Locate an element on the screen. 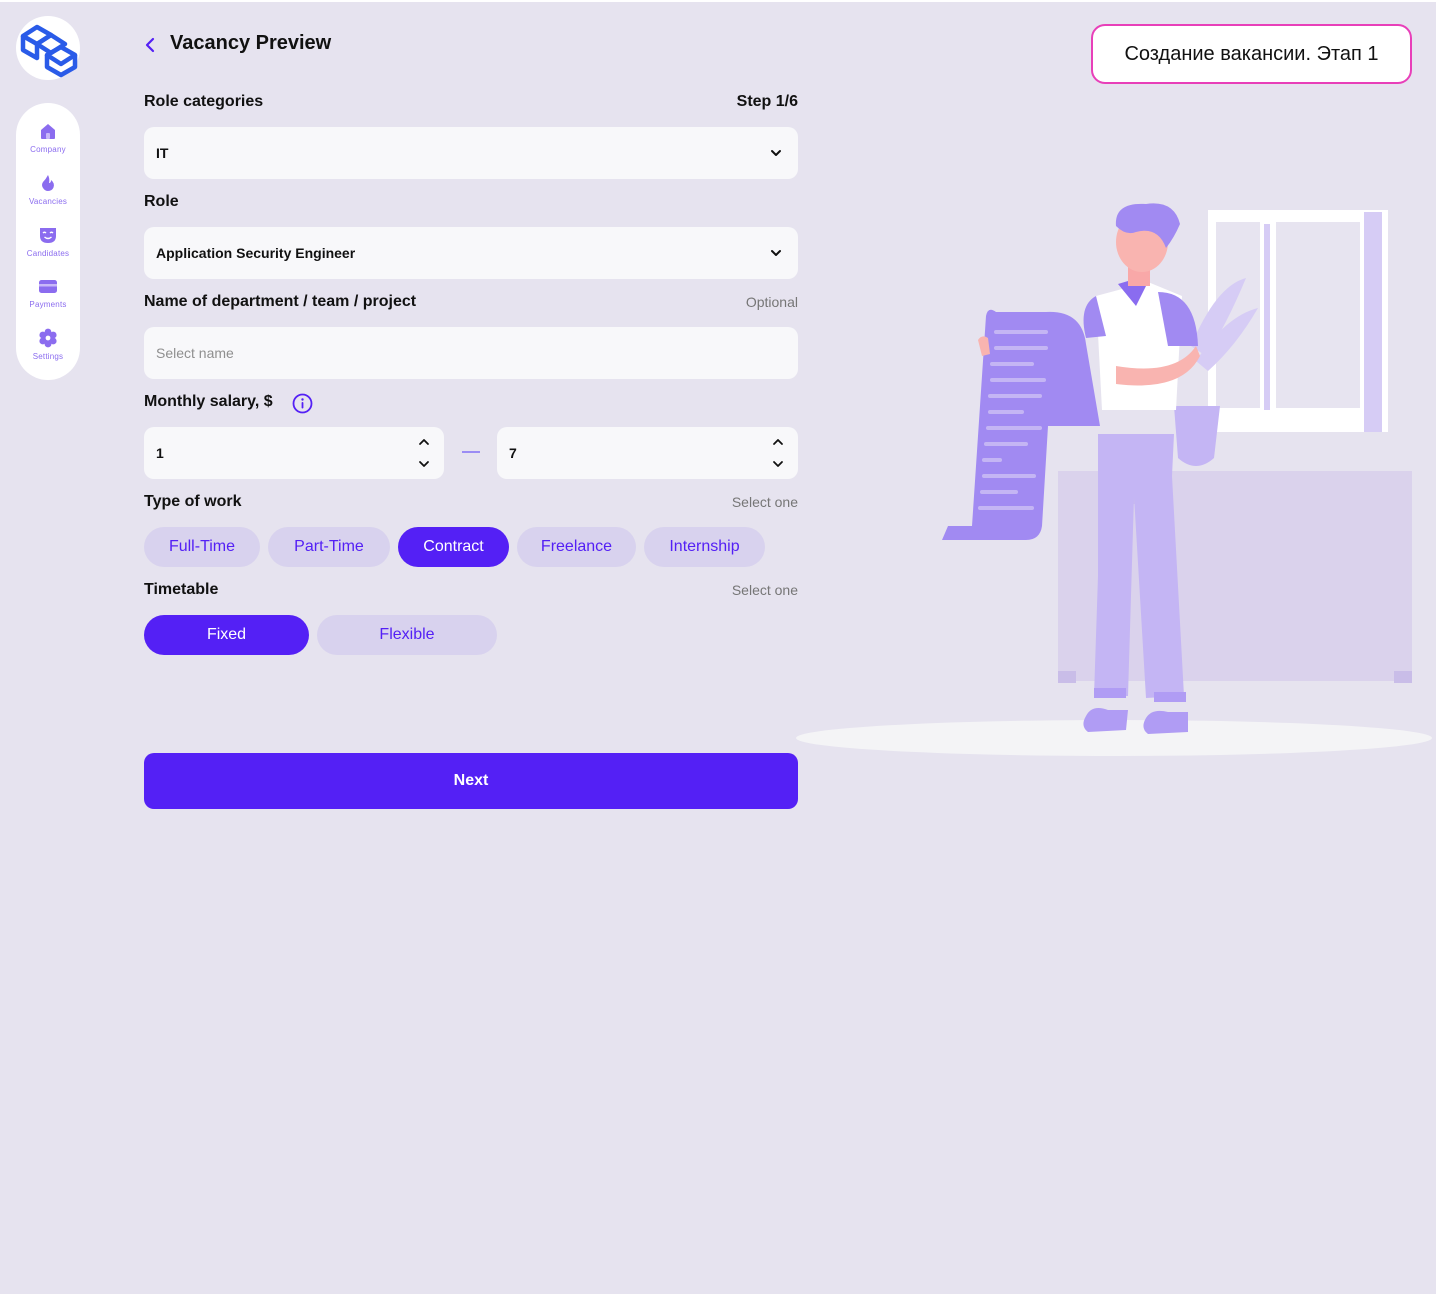 This screenshot has width=1436, height=1294. work-type-part-time: Part-Time is located at coordinates (329, 547).